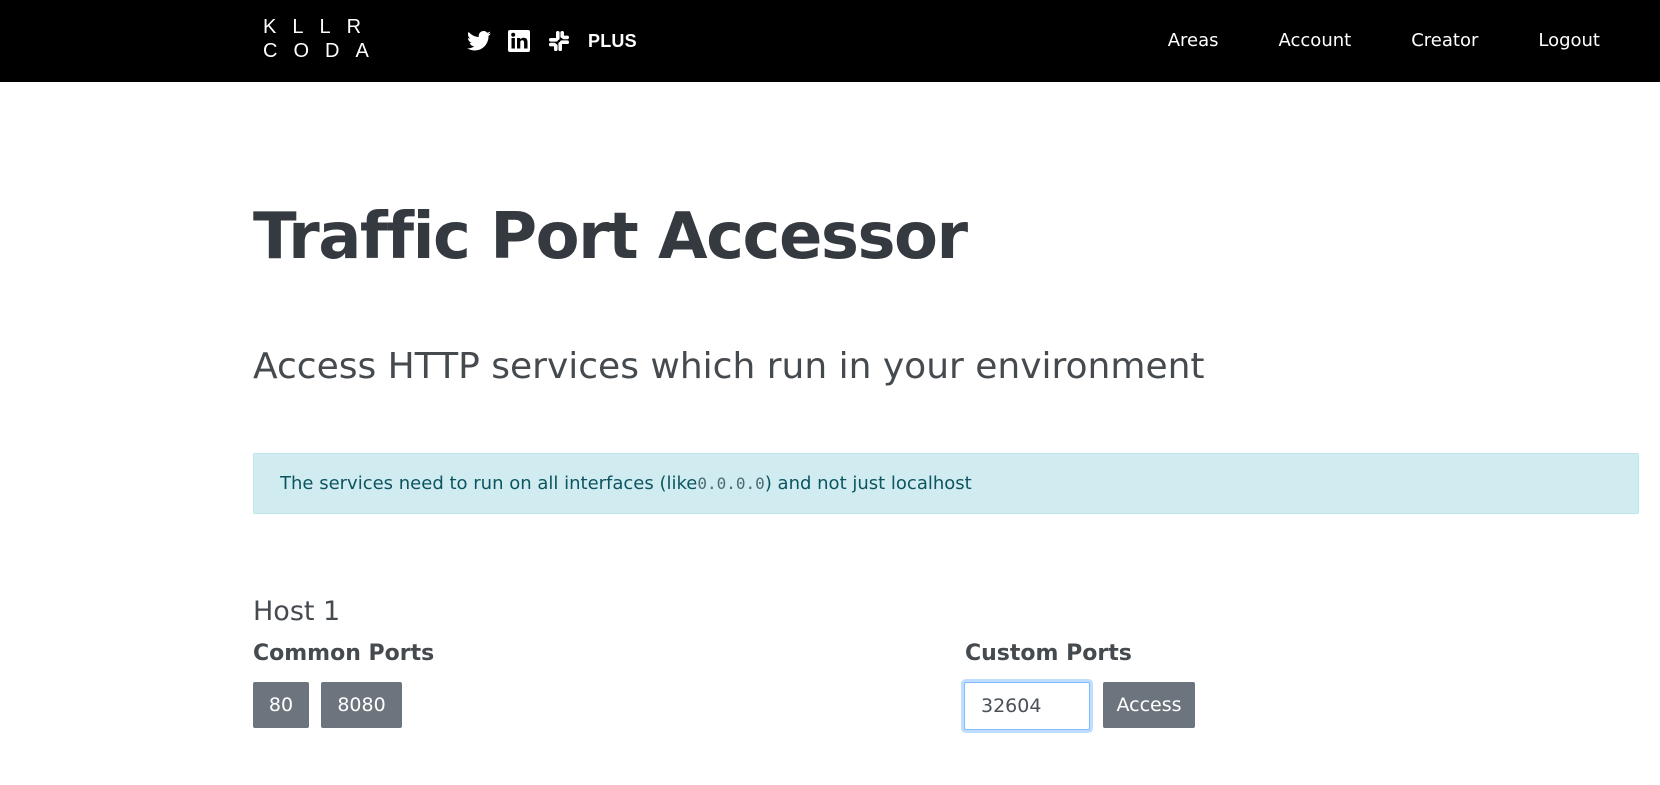  Describe the element at coordinates (1569, 40) in the screenshot. I see `nav-logout: Logout` at that location.